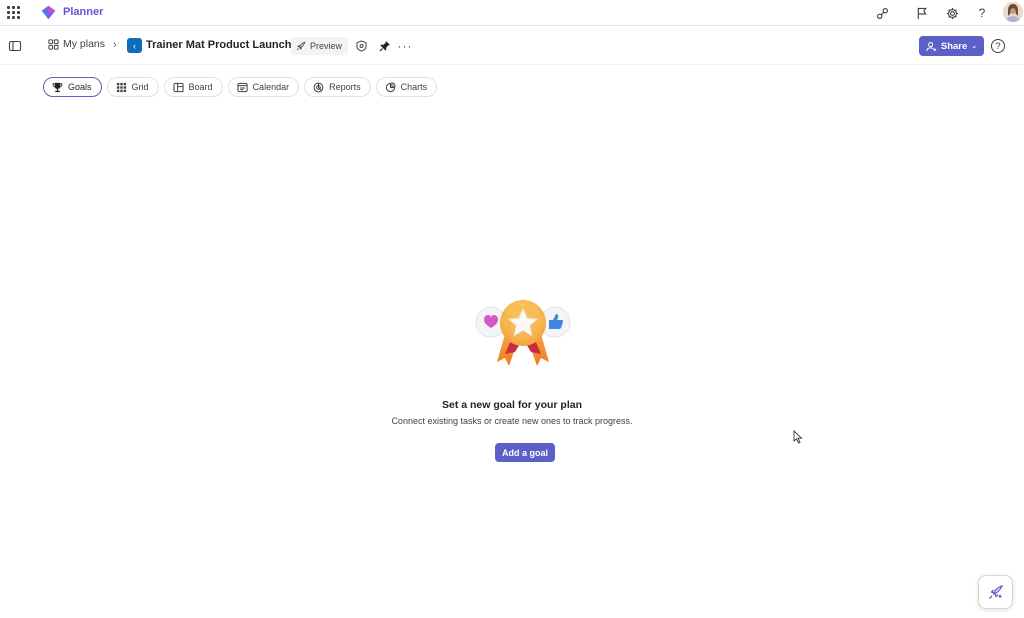  I want to click on share-label: Share, so click(954, 46).